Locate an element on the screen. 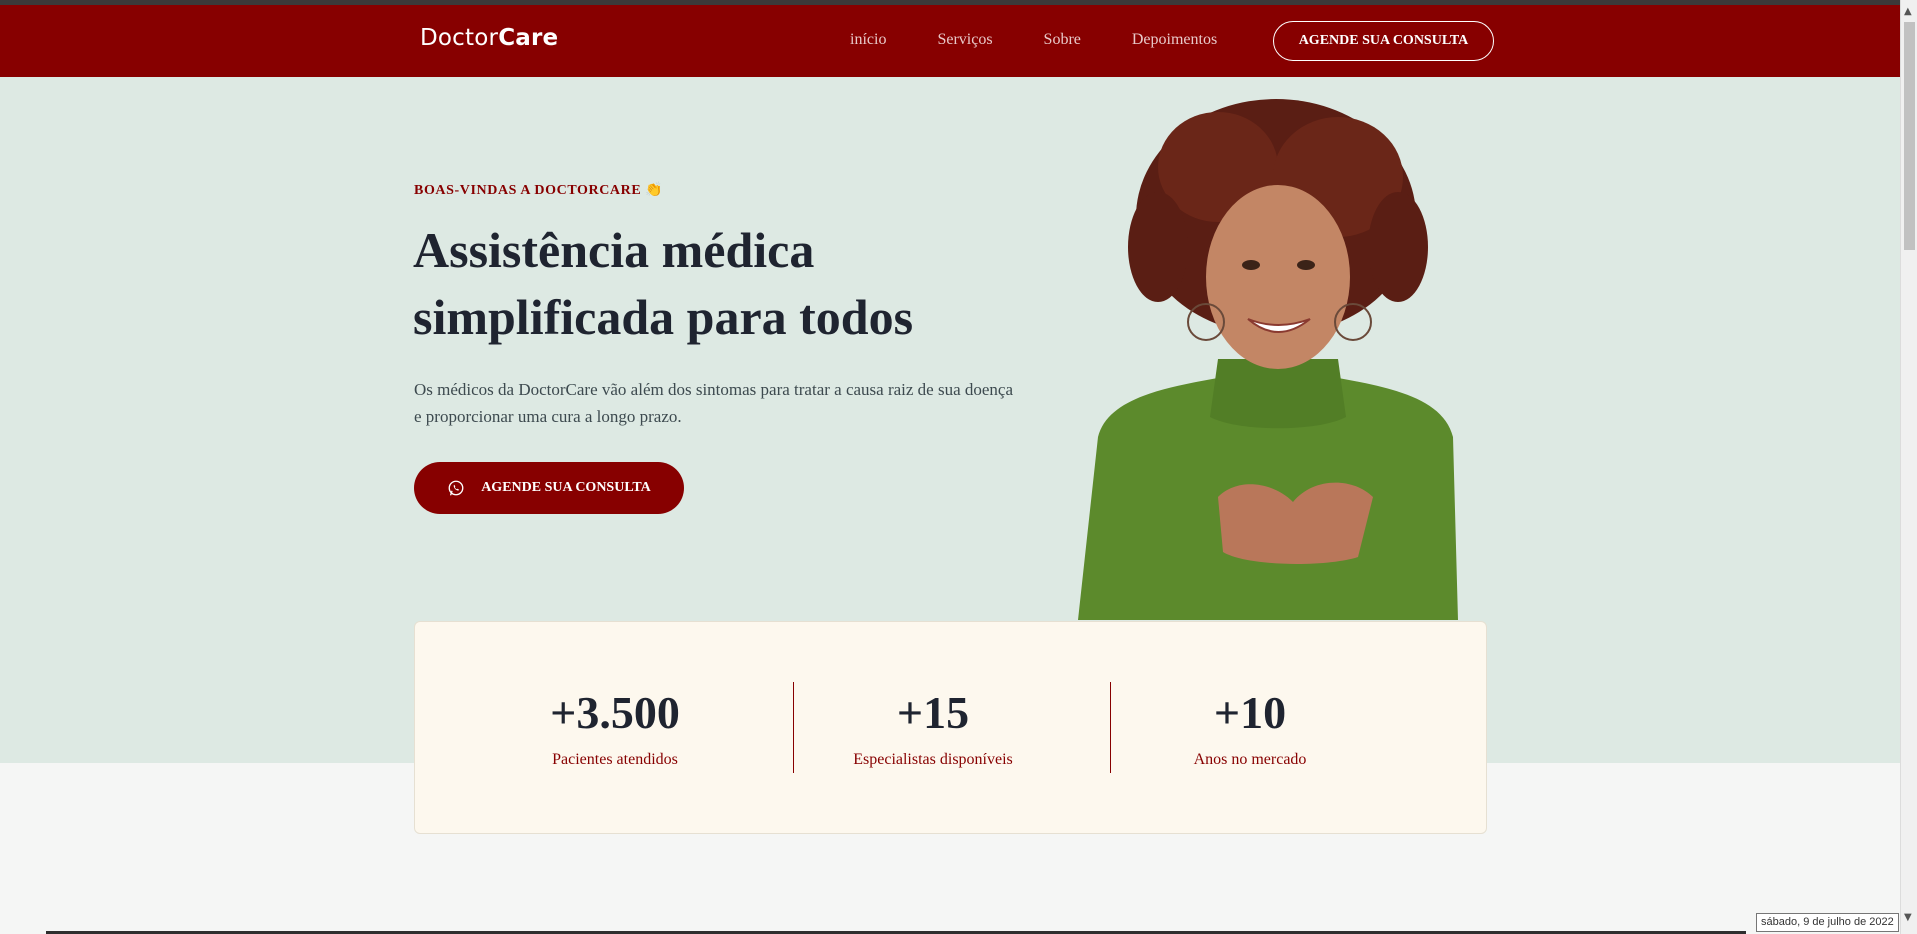 The height and width of the screenshot is (934, 1917). stat-label: Especialistas disponíveis is located at coordinates (933, 759).